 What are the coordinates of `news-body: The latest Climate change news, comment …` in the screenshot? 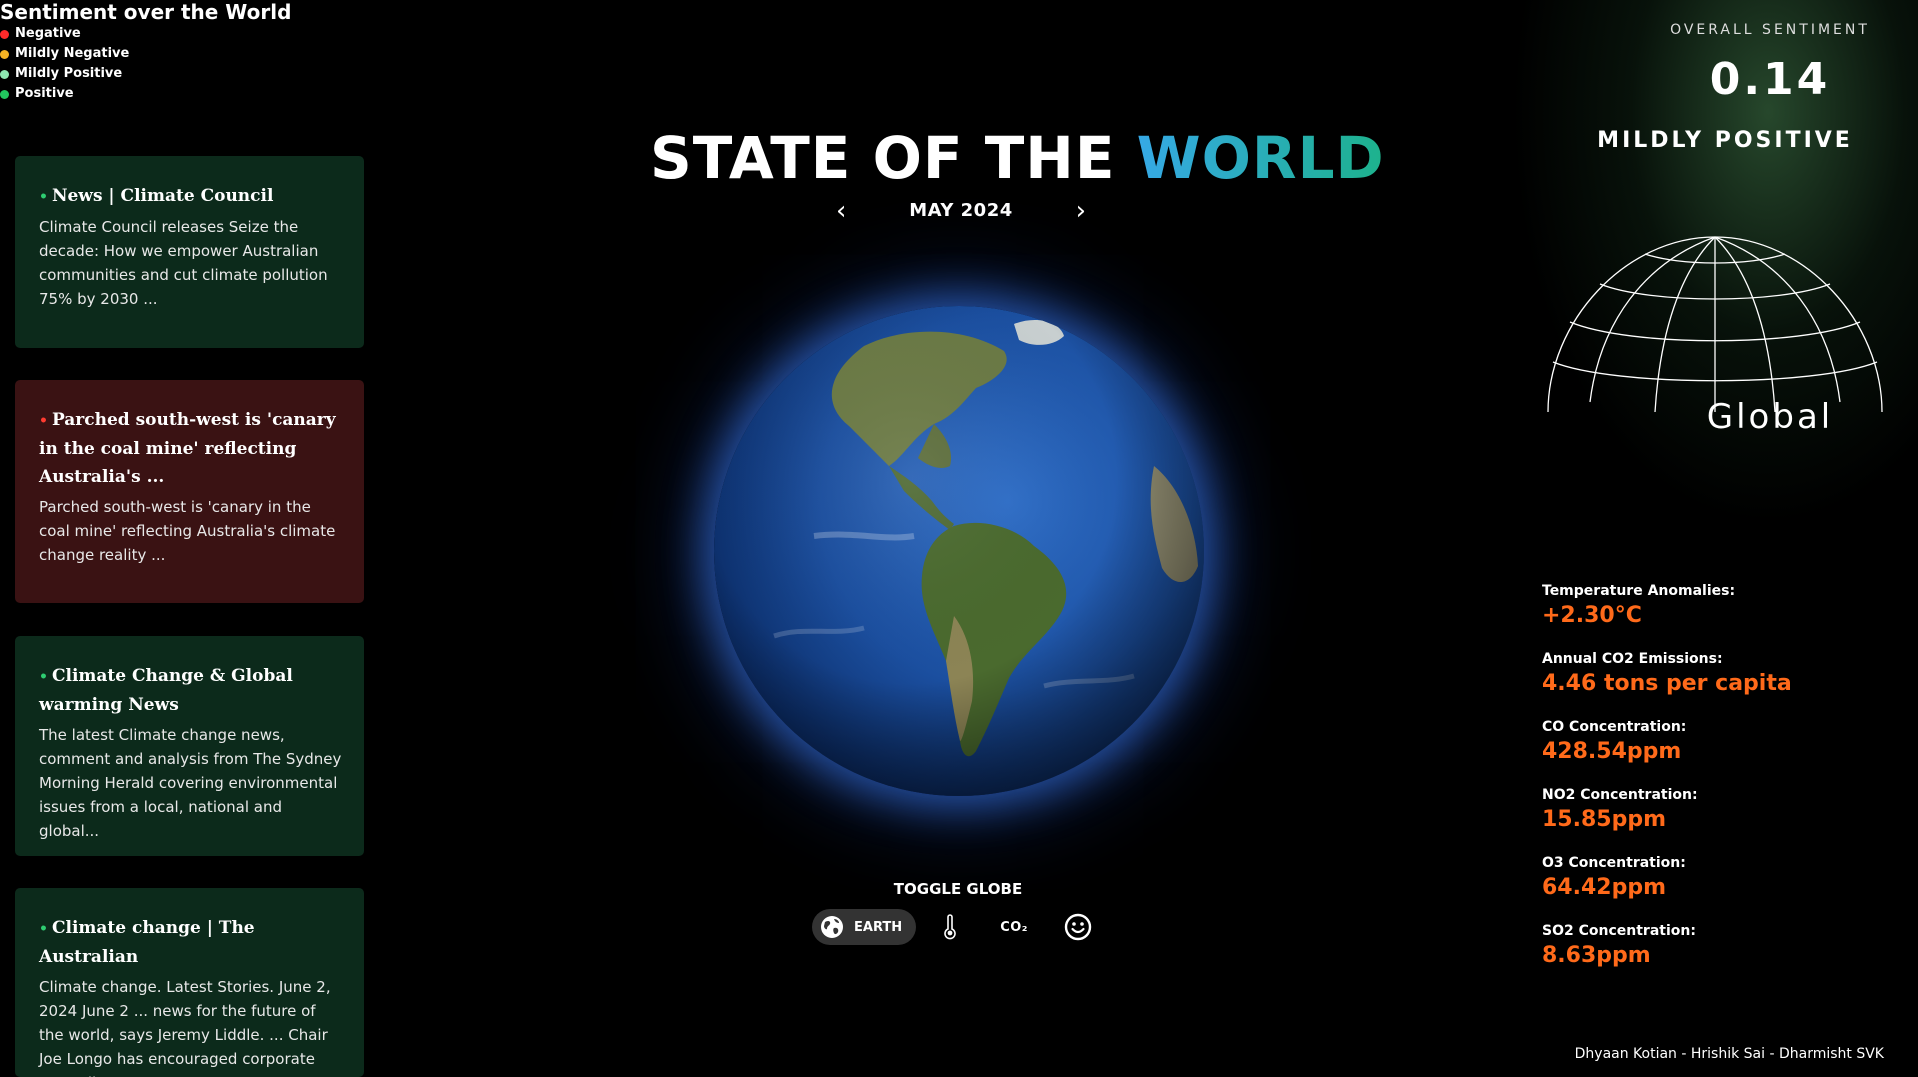 It's located at (190, 783).